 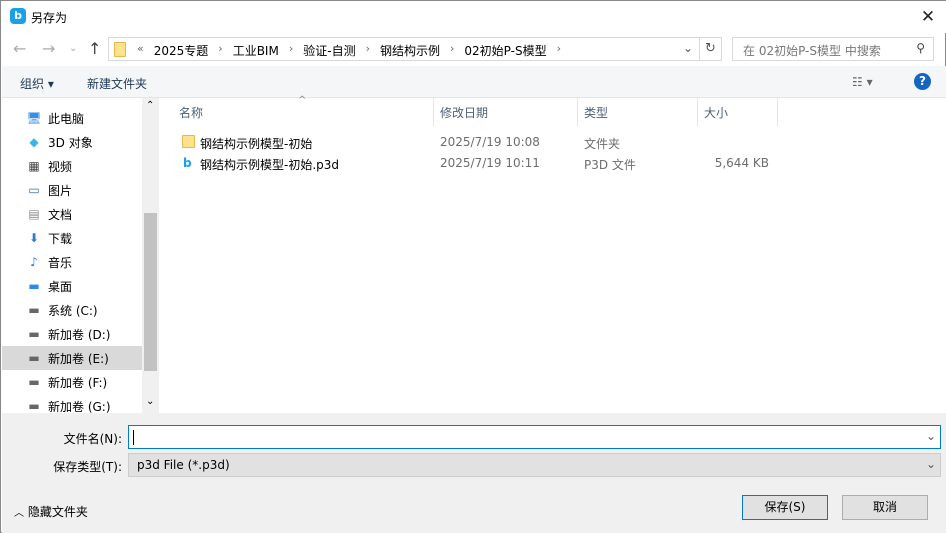 I want to click on new-folder-button: 新建文件夹, so click(x=117, y=83).